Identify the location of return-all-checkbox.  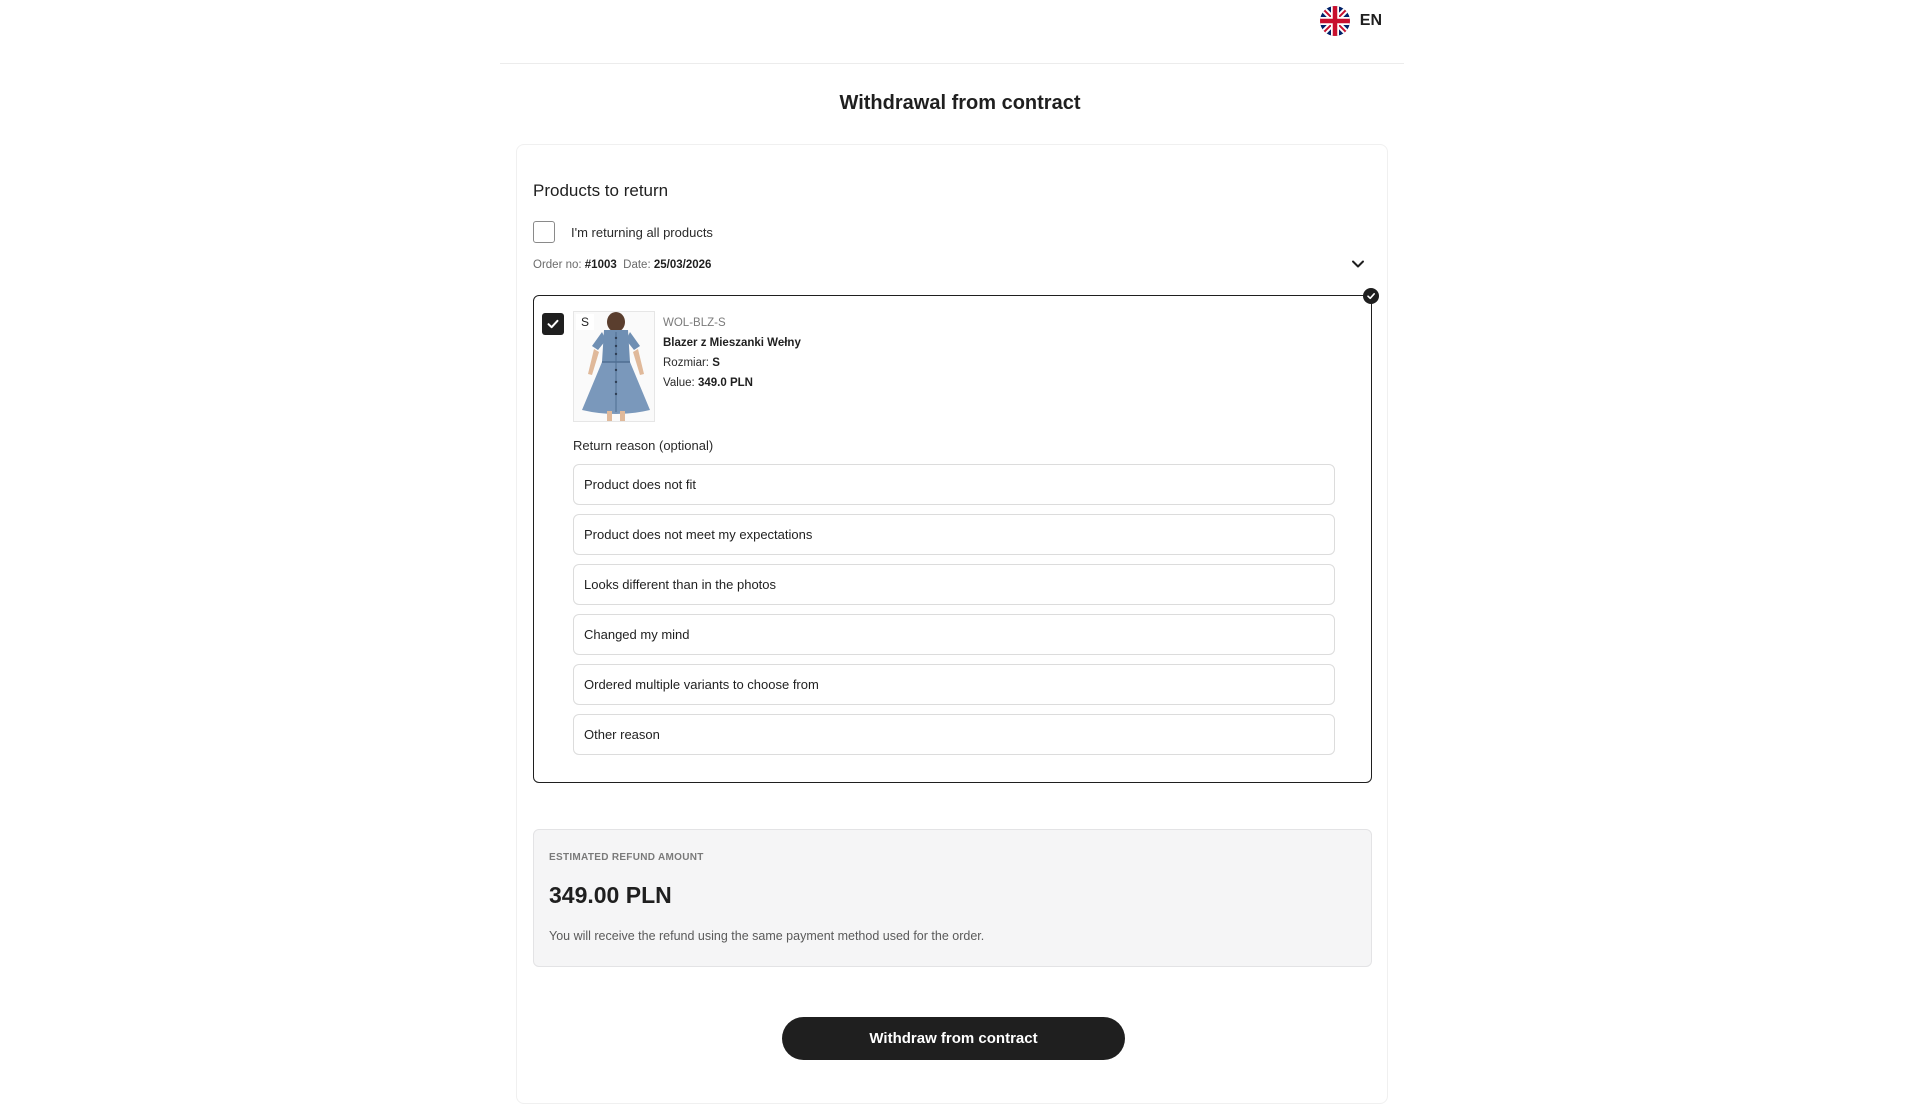
(544, 232).